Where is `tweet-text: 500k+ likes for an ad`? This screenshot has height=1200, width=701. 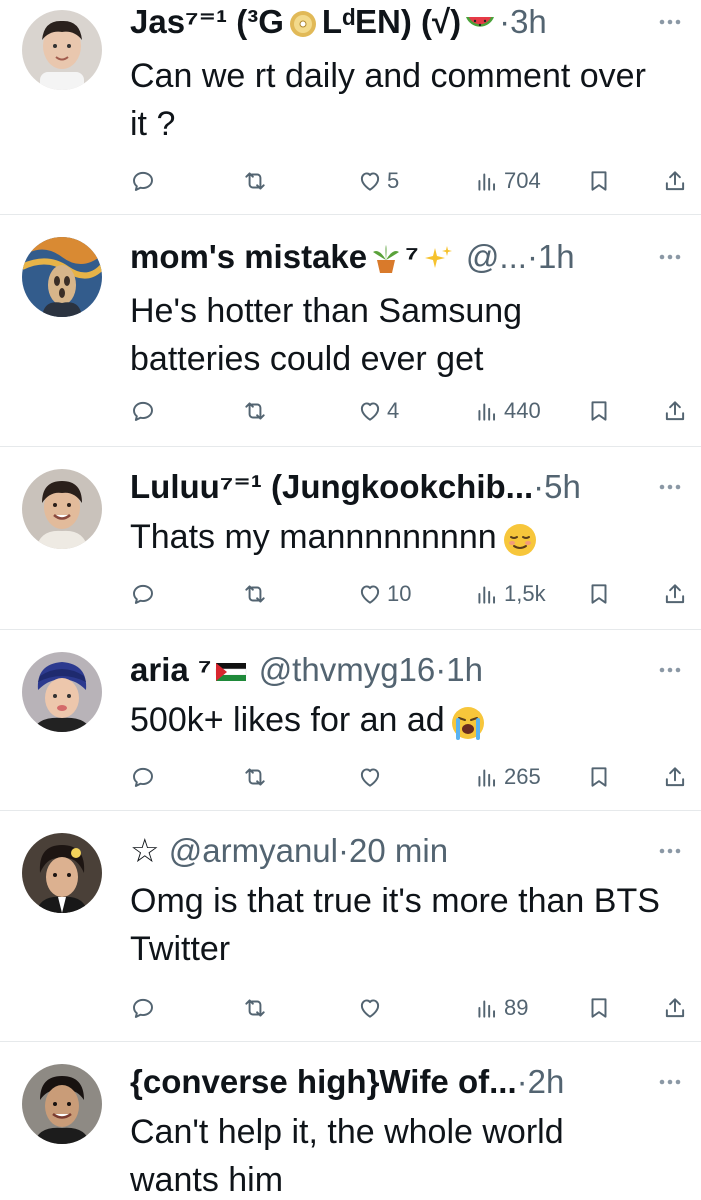
tweet-text: 500k+ likes for an ad is located at coordinates (395, 720).